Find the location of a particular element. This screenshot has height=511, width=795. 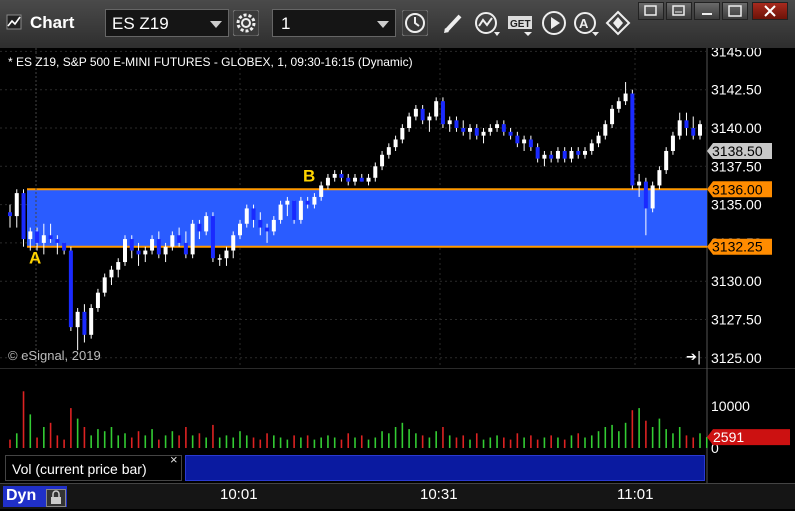

price-tick-label: 3145.00 is located at coordinates (736, 53).